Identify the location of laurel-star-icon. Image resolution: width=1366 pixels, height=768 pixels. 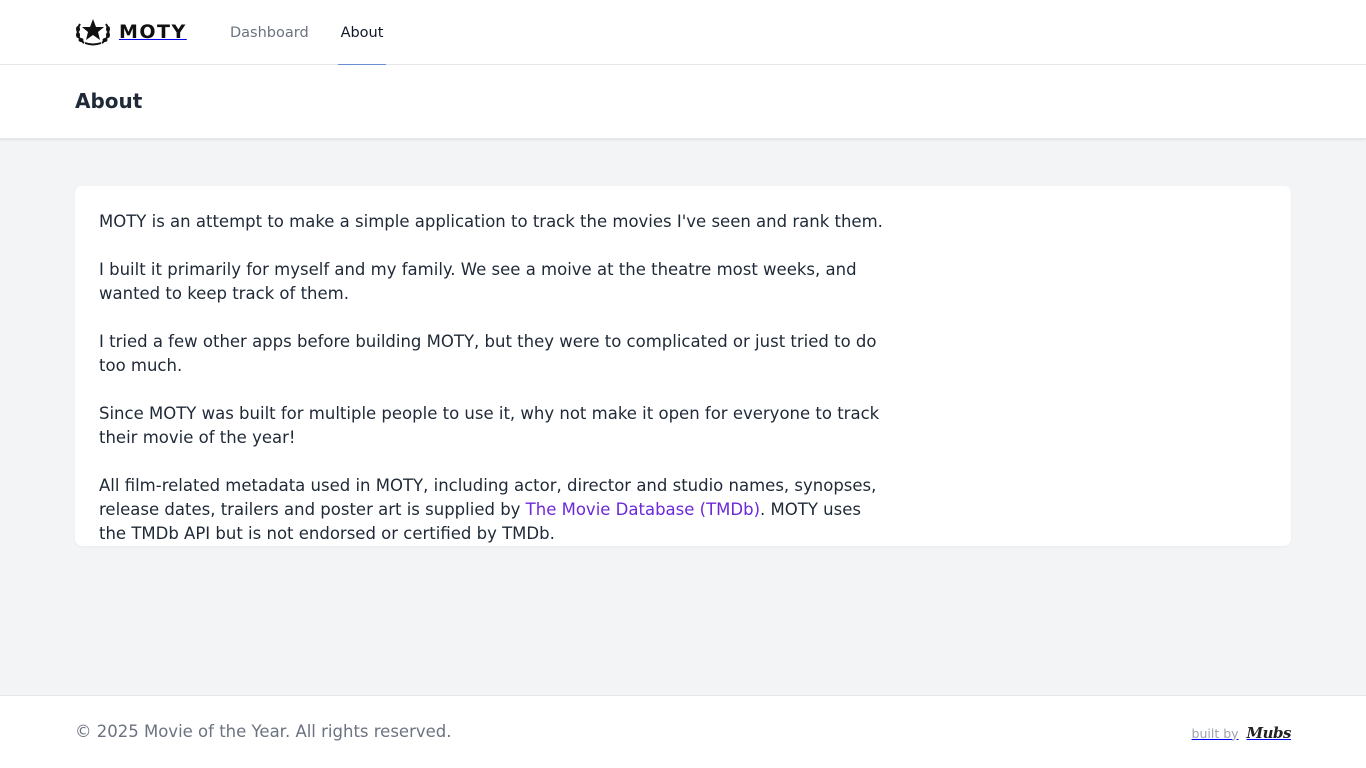
(93, 32).